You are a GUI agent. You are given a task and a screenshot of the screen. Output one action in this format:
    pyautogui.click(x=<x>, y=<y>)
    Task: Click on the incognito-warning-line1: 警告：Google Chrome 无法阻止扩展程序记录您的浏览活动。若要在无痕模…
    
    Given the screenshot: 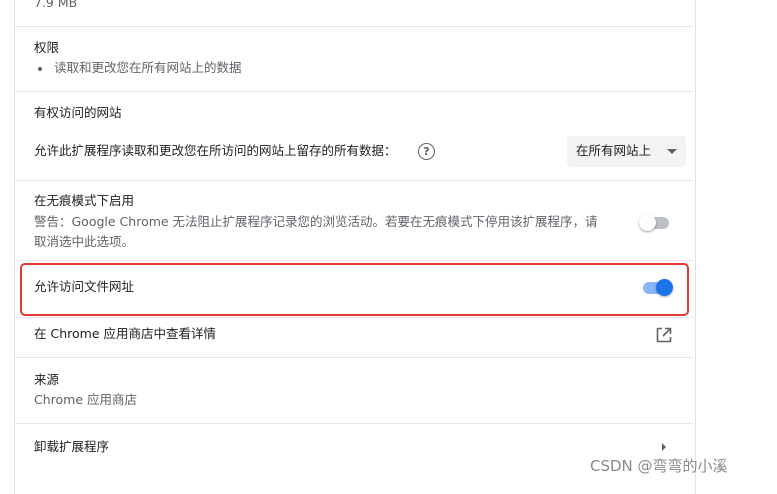 What is the action you would take?
    pyautogui.click(x=316, y=221)
    